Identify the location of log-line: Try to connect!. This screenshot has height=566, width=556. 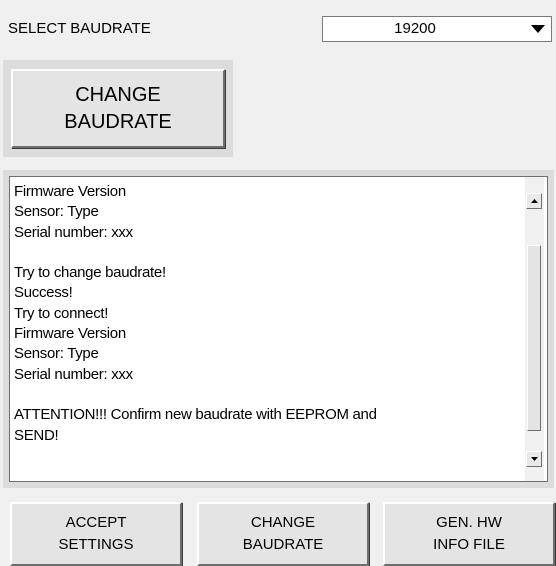
(61, 313).